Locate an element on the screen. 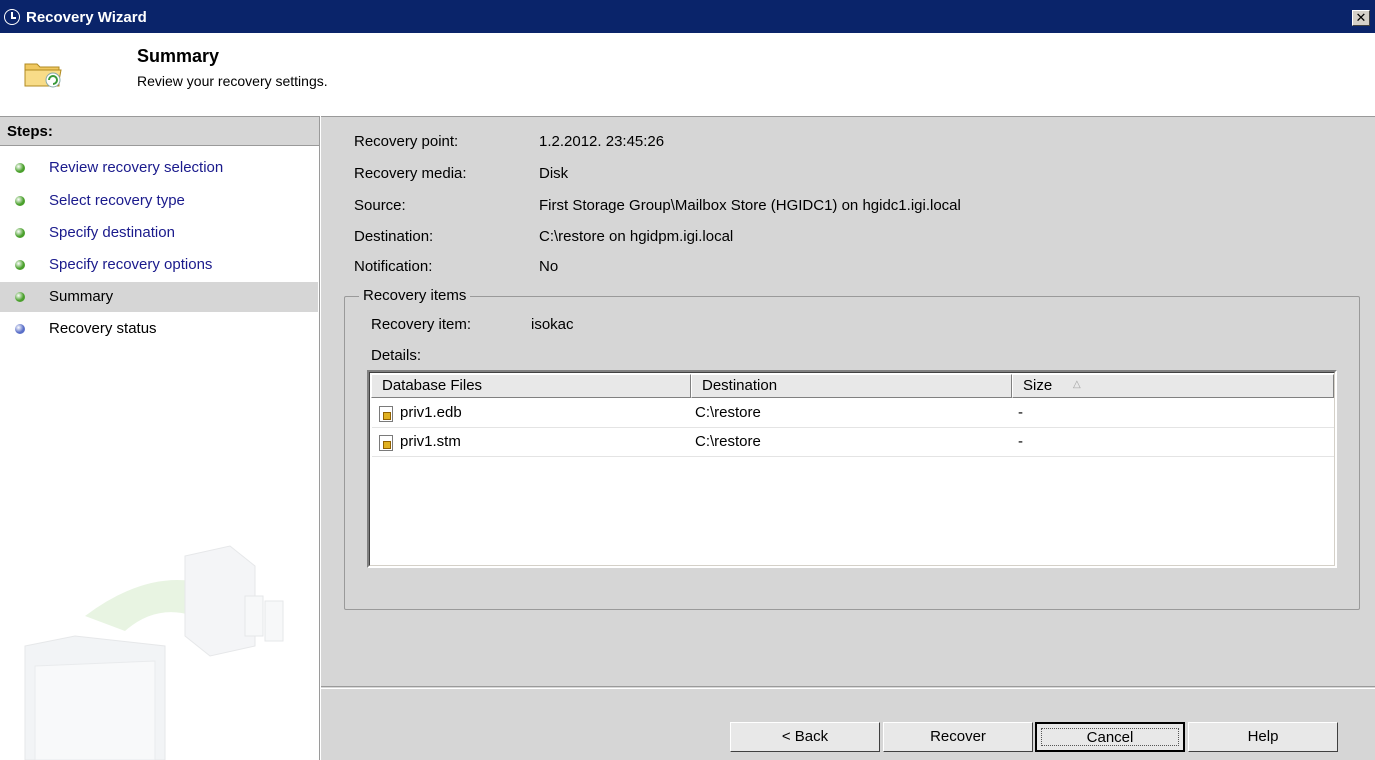 The height and width of the screenshot is (760, 1375). recovery-item-label: Recovery item: is located at coordinates (421, 324).